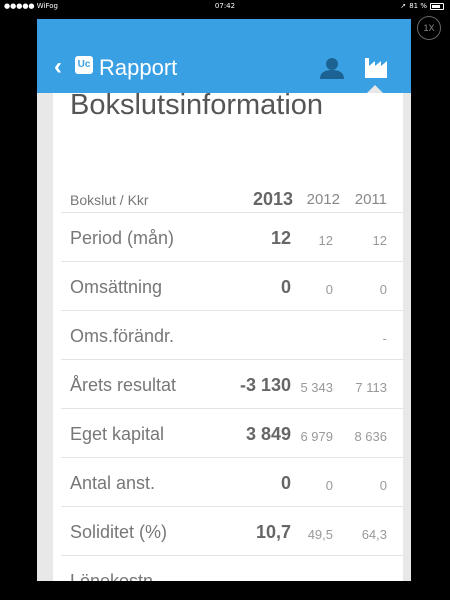 Image resolution: width=450 pixels, height=600 pixels. Describe the element at coordinates (224, 56) in the screenshot. I see `app-bar: ‹ Uc Rapport` at that location.